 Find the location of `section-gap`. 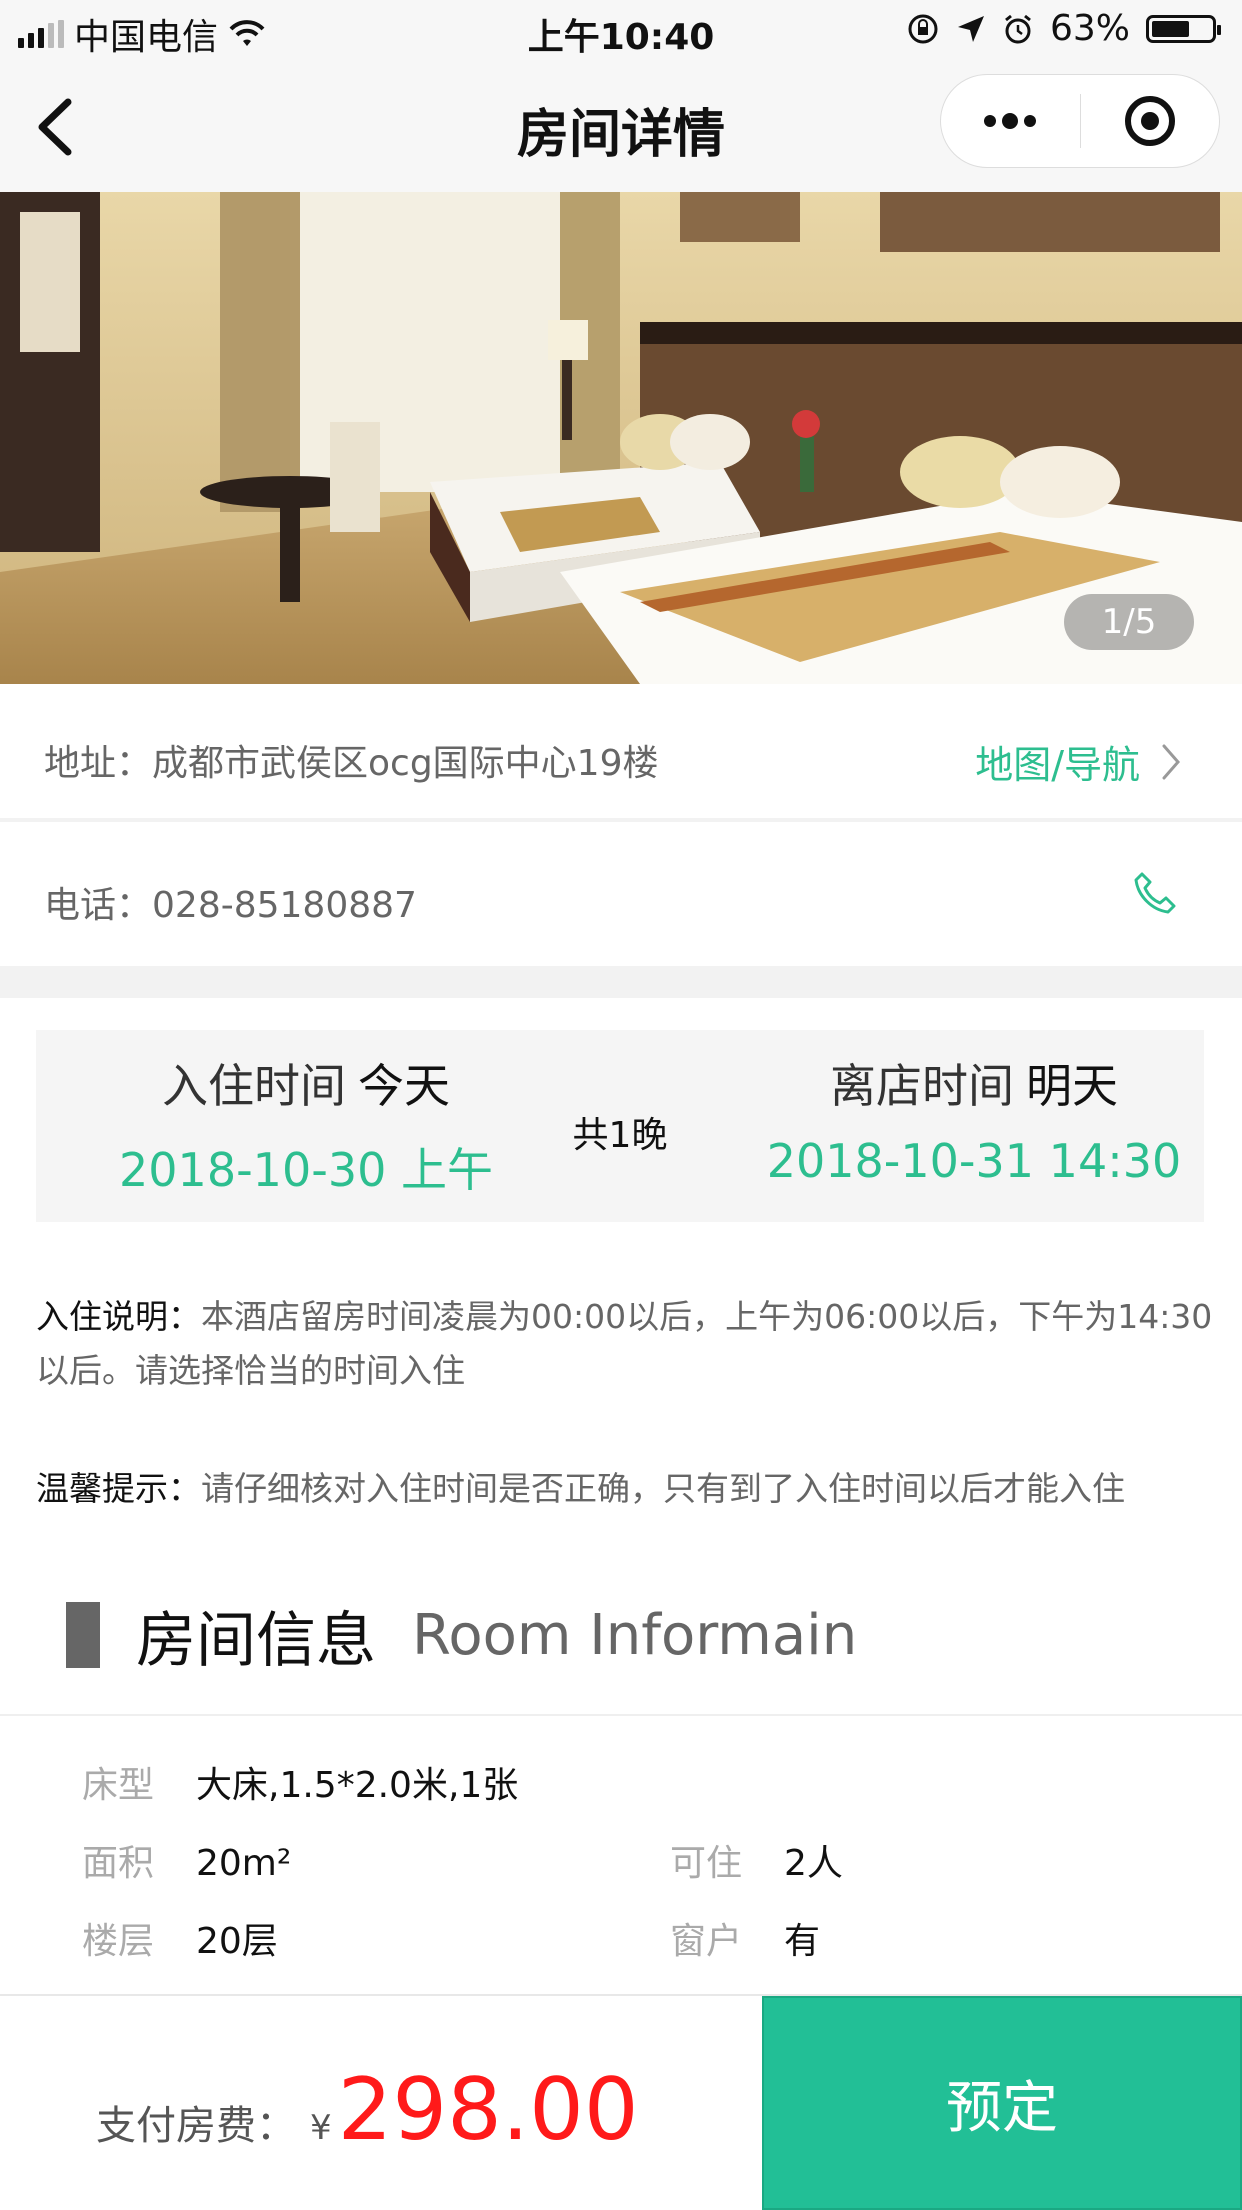

section-gap is located at coordinates (621, 982).